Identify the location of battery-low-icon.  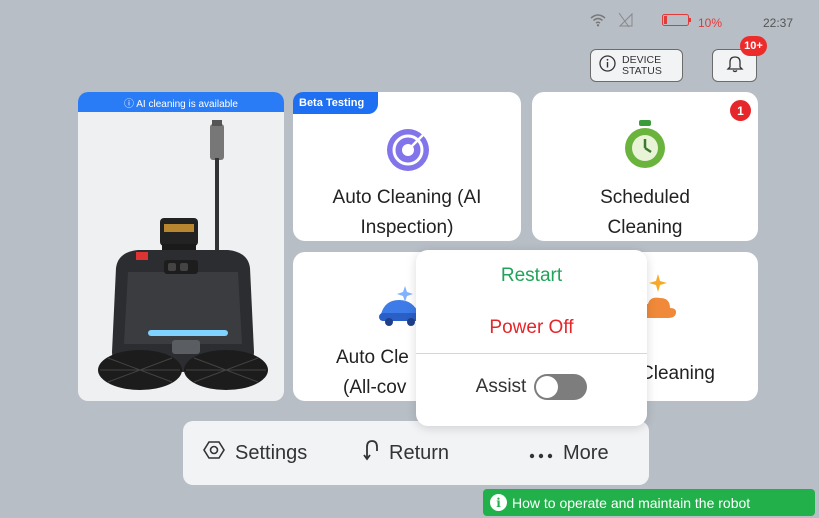
(677, 20).